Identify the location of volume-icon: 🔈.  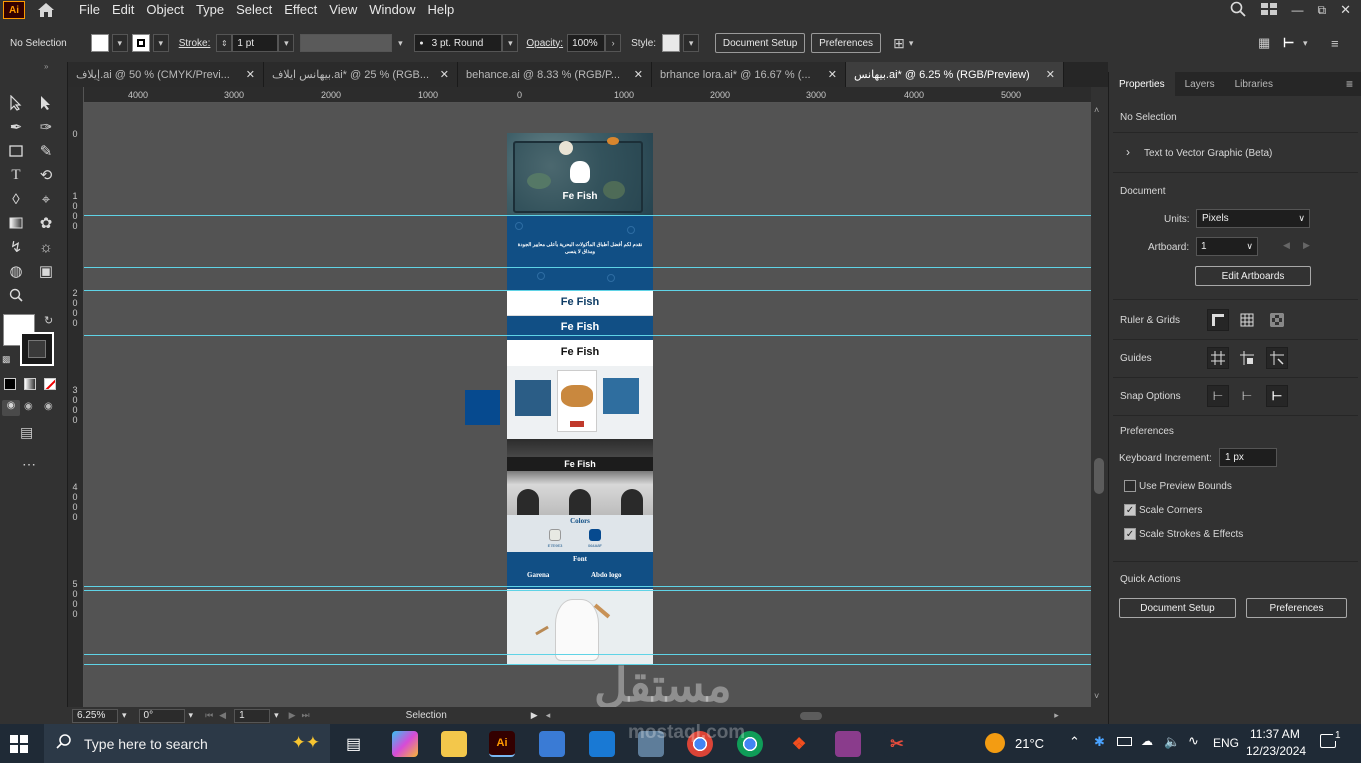
(1172, 742).